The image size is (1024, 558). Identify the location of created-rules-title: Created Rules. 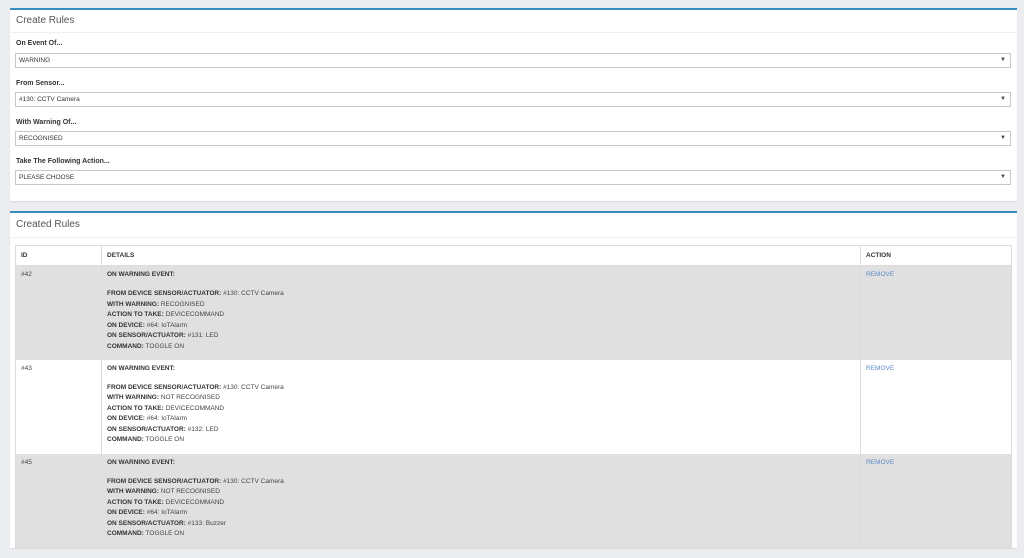
(513, 225).